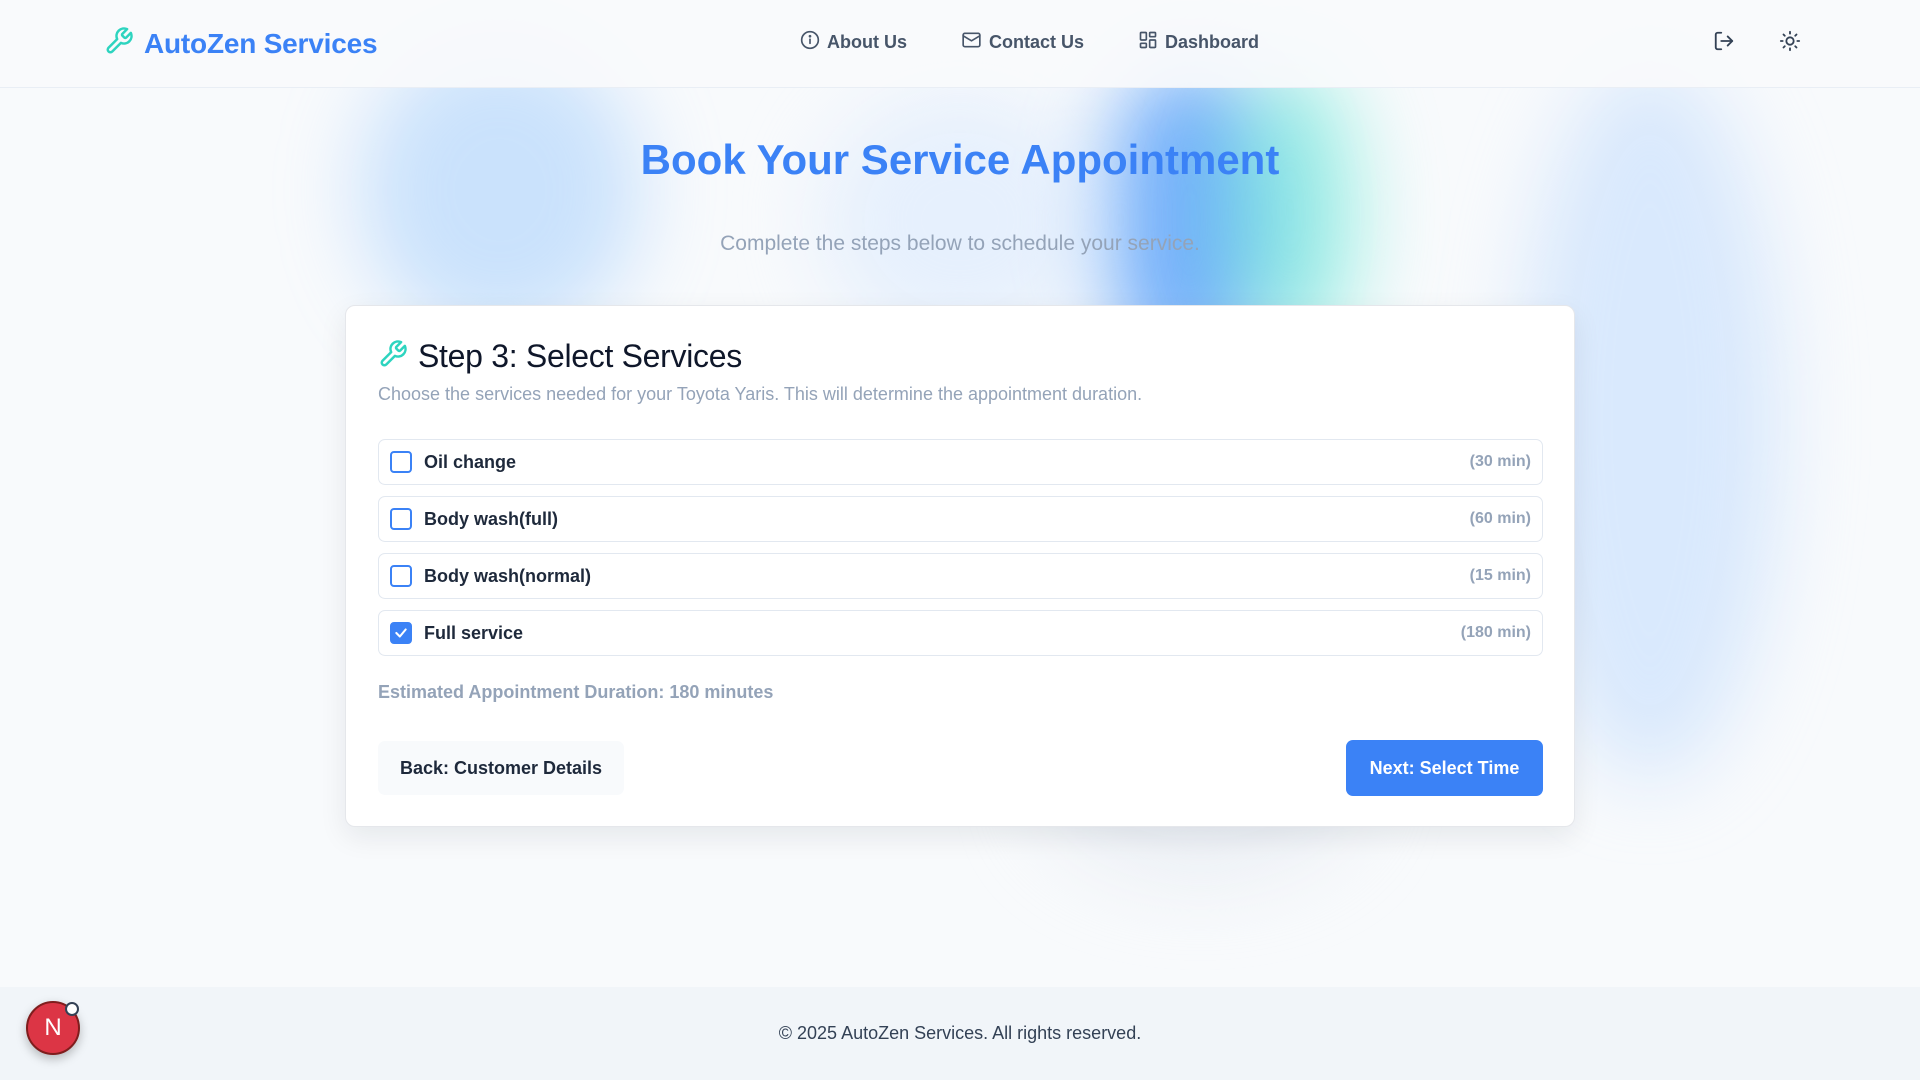 The height and width of the screenshot is (1080, 1920). I want to click on check-icon, so click(401, 633).